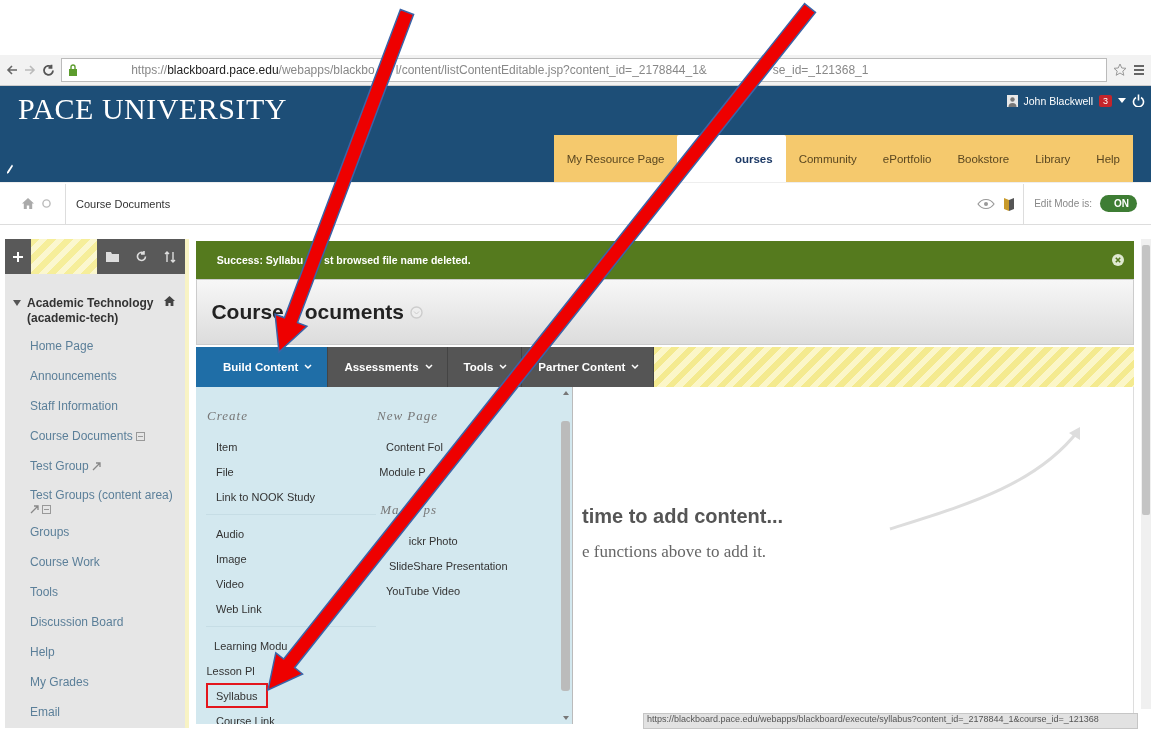 The image size is (1151, 729). Describe the element at coordinates (227, 583) in the screenshot. I see `menu-item: Video` at that location.